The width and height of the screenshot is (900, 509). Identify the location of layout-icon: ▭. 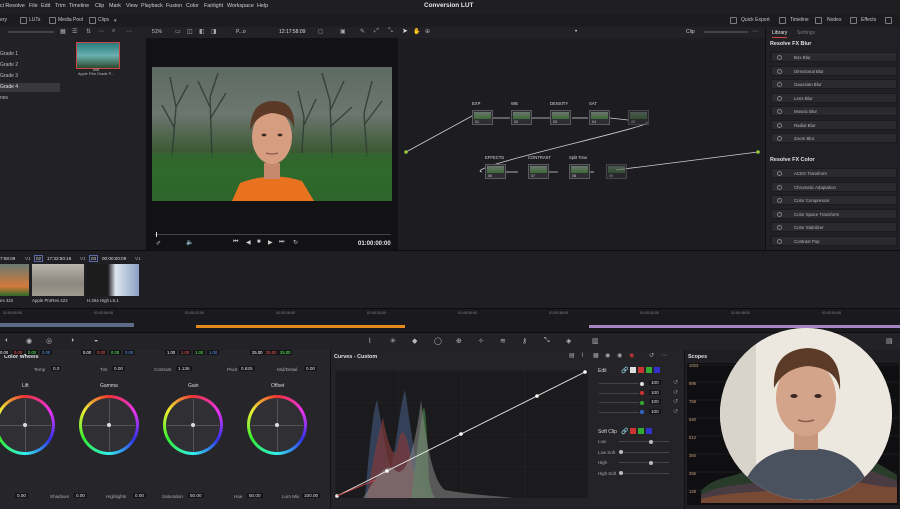
(178, 31).